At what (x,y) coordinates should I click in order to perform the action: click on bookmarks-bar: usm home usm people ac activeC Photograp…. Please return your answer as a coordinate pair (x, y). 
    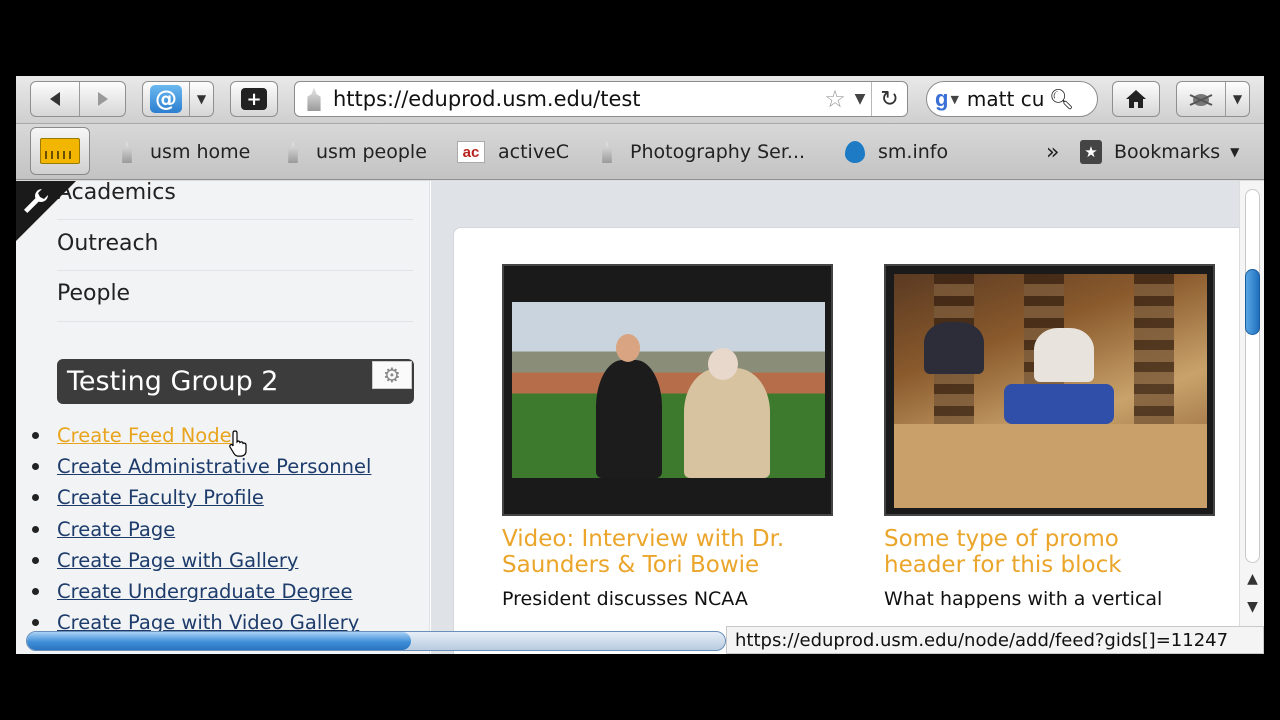
    Looking at the image, I should click on (640, 152).